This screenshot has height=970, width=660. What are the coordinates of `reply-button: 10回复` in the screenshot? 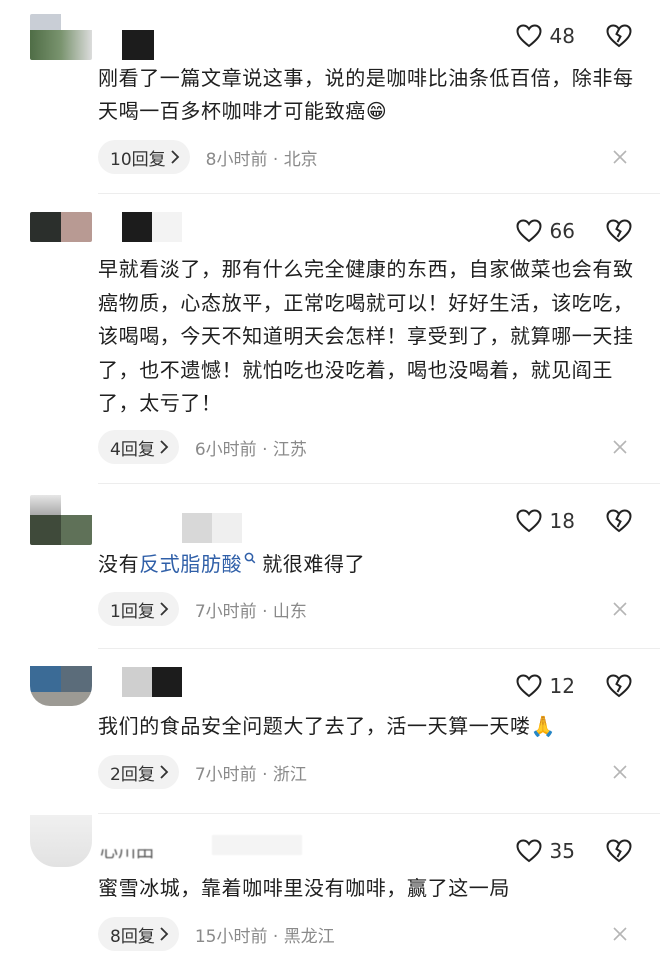 It's located at (144, 157).